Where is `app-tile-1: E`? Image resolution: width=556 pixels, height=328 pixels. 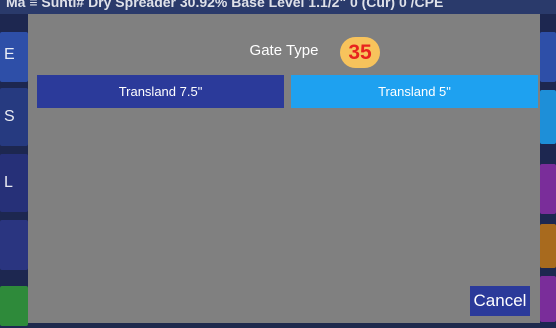
app-tile-1: E is located at coordinates (14, 57).